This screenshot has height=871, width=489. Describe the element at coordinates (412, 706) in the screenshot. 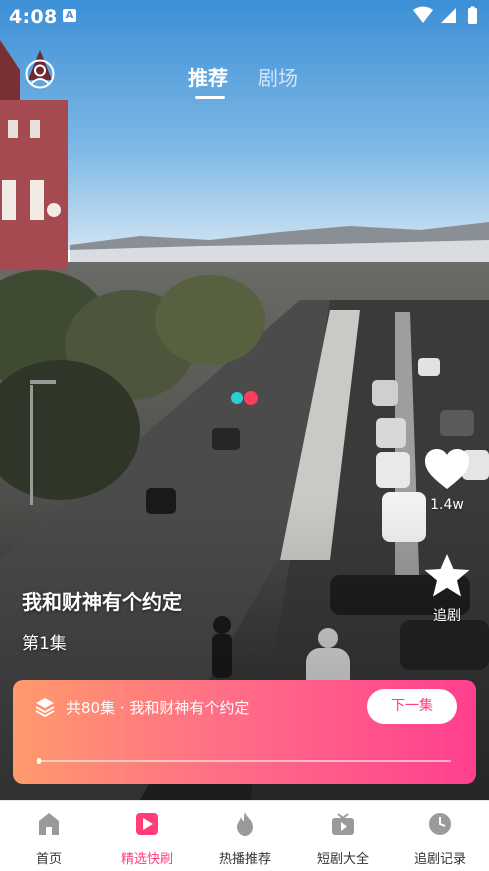

I see `next-episode-button: 下一集` at that location.